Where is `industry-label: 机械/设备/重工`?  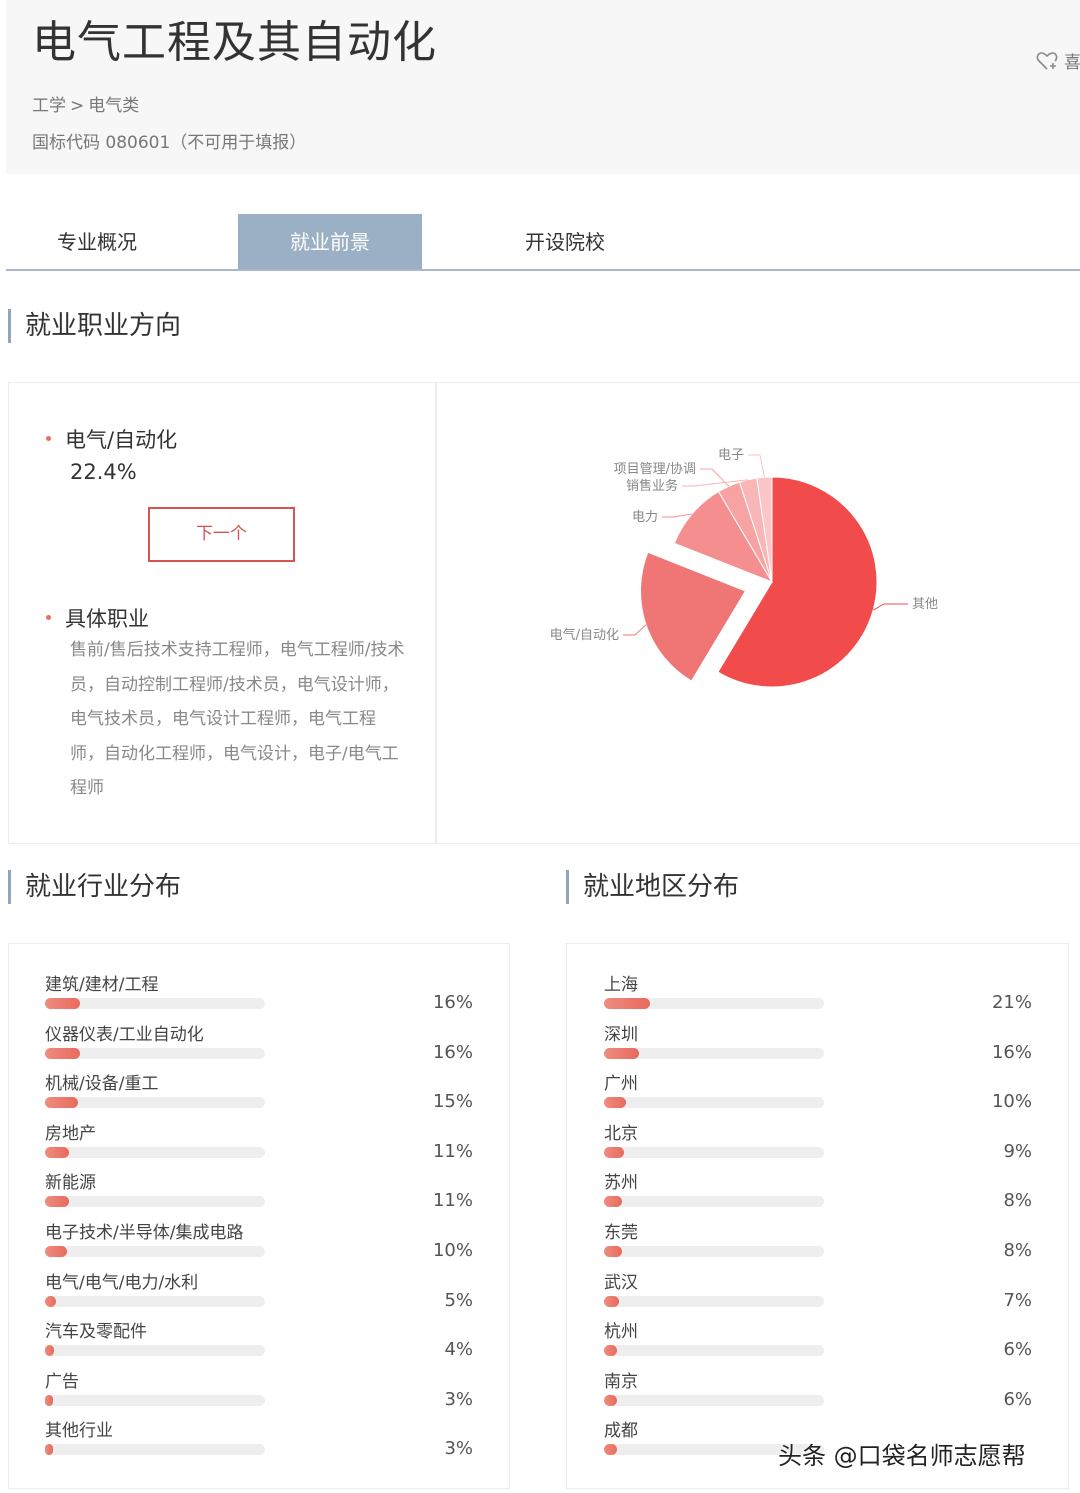 industry-label: 机械/设备/重工 is located at coordinates (102, 1084).